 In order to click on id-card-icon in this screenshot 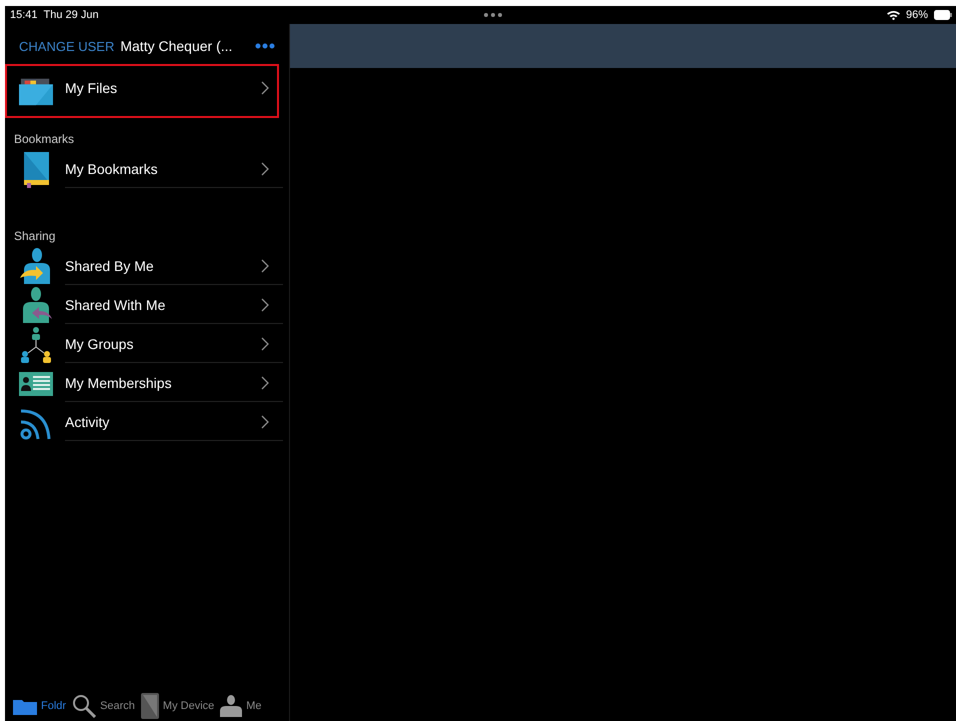, I will do `click(36, 384)`.